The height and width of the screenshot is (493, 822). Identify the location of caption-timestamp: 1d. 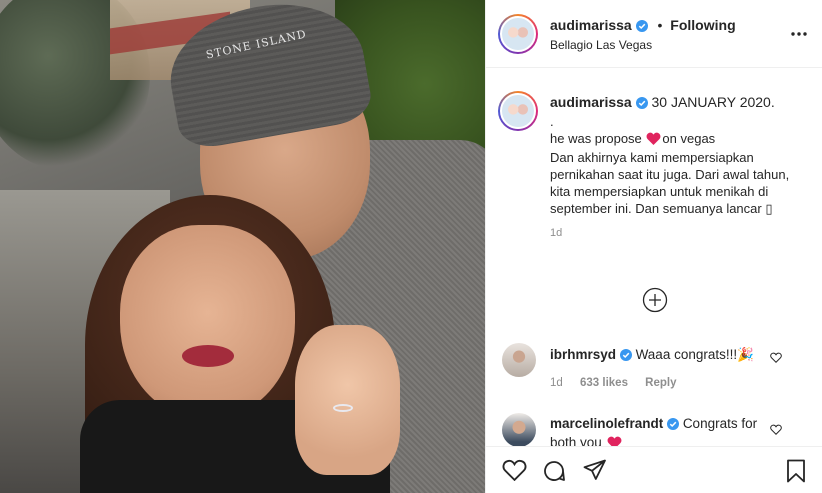
(556, 233).